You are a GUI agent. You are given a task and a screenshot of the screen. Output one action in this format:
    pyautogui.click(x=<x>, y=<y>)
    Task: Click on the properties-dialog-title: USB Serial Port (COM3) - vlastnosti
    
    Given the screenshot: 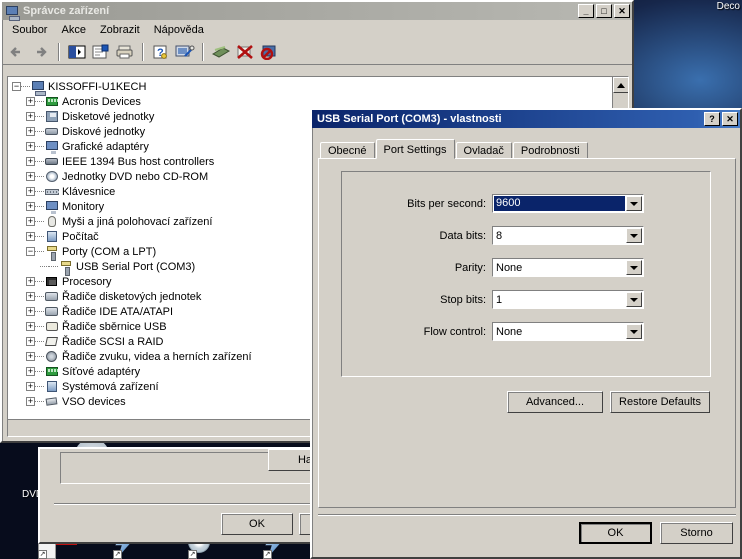 What is the action you would take?
    pyautogui.click(x=409, y=119)
    